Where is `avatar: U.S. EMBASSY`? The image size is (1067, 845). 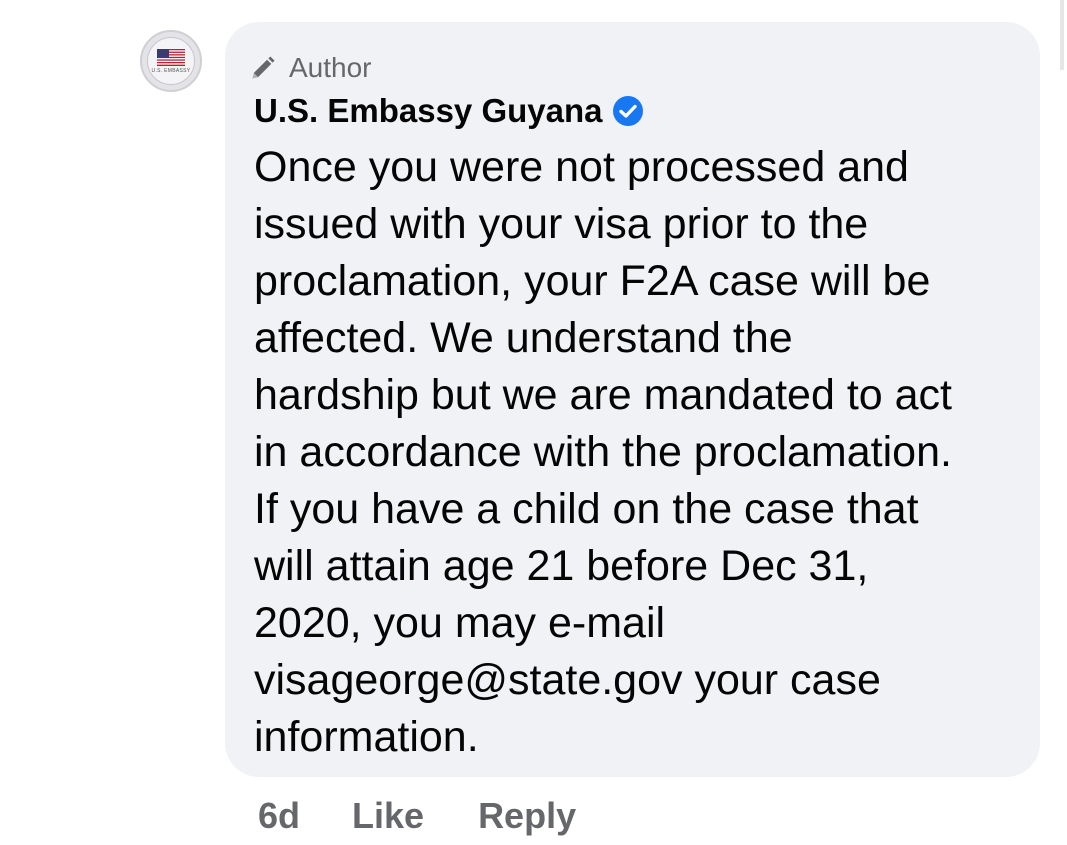
avatar: U.S. EMBASSY is located at coordinates (171, 61).